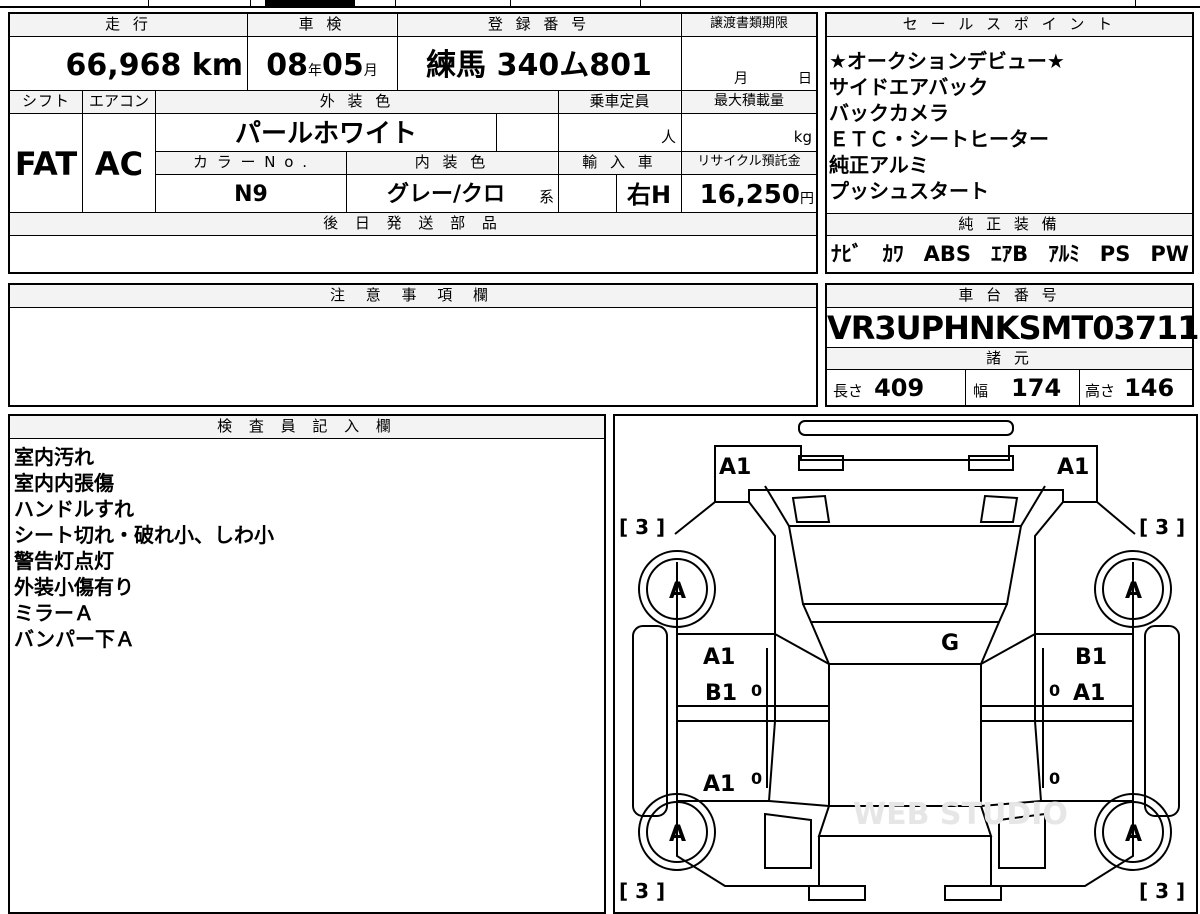 The width and height of the screenshot is (1200, 914). What do you see at coordinates (1073, 467) in the screenshot?
I see `front-right-mark: A1` at bounding box center [1073, 467].